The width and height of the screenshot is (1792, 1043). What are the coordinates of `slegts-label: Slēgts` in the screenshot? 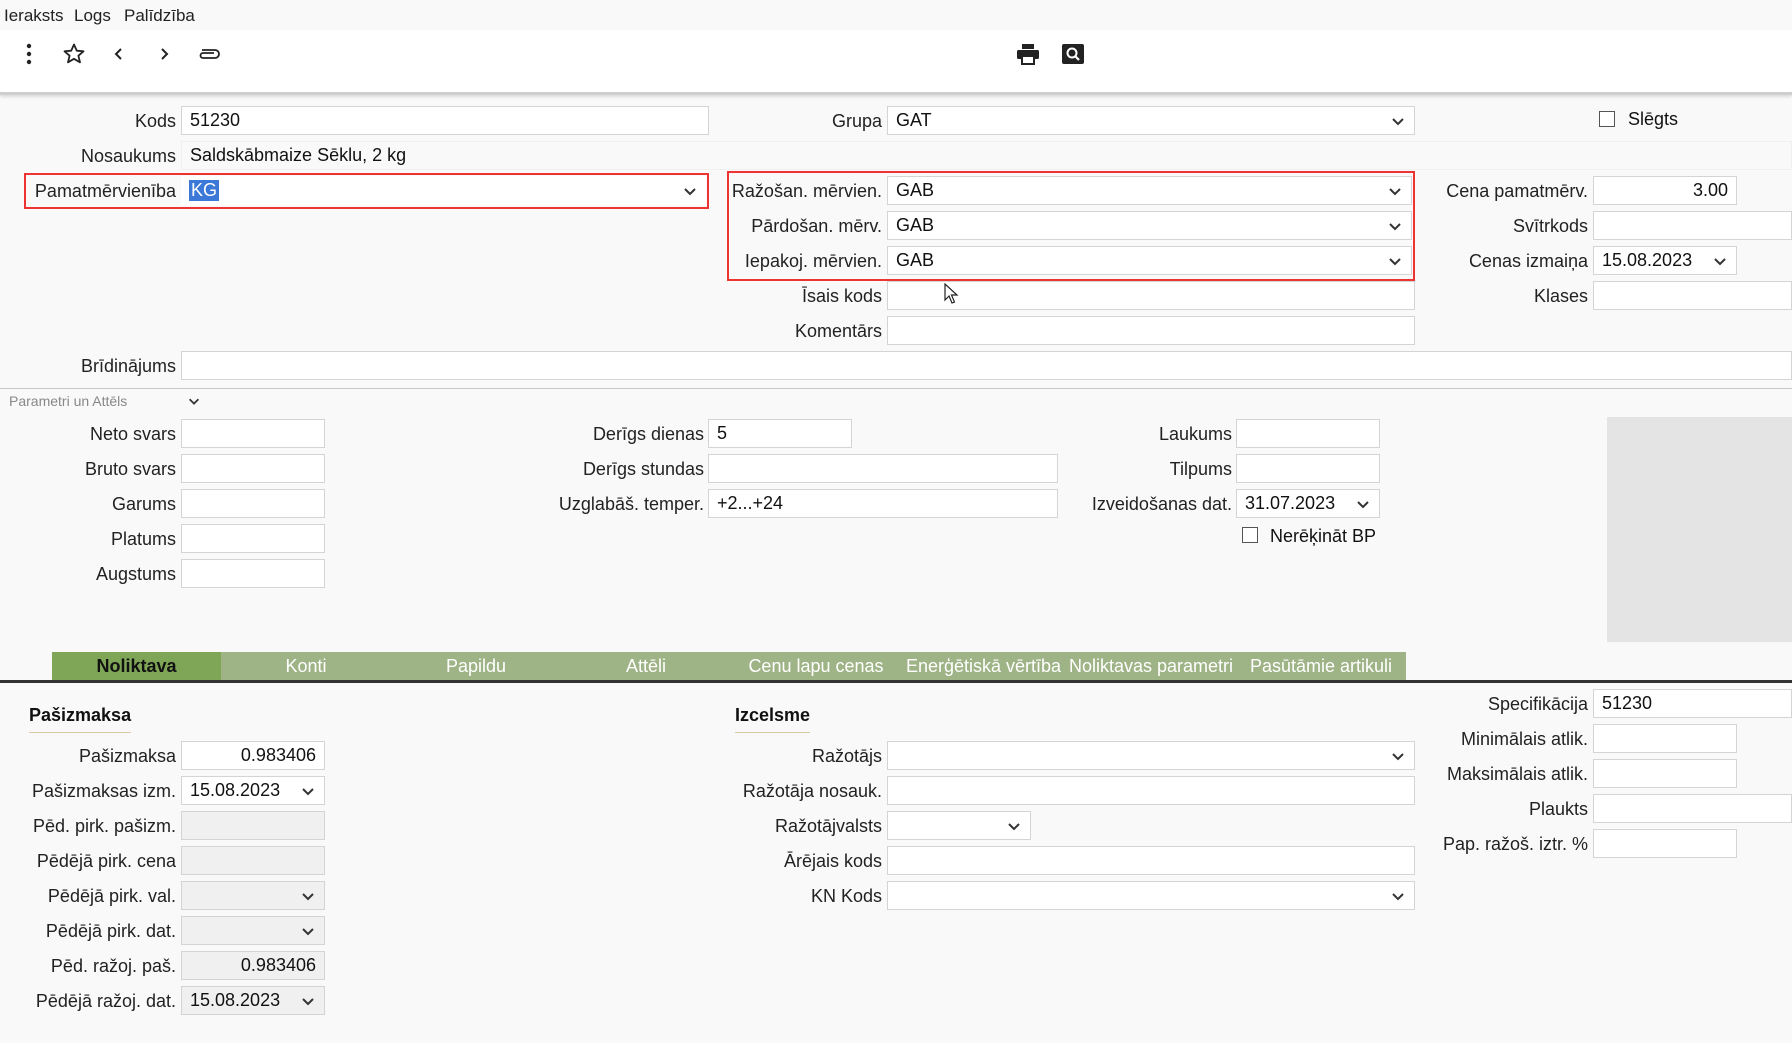 It's located at (1653, 119).